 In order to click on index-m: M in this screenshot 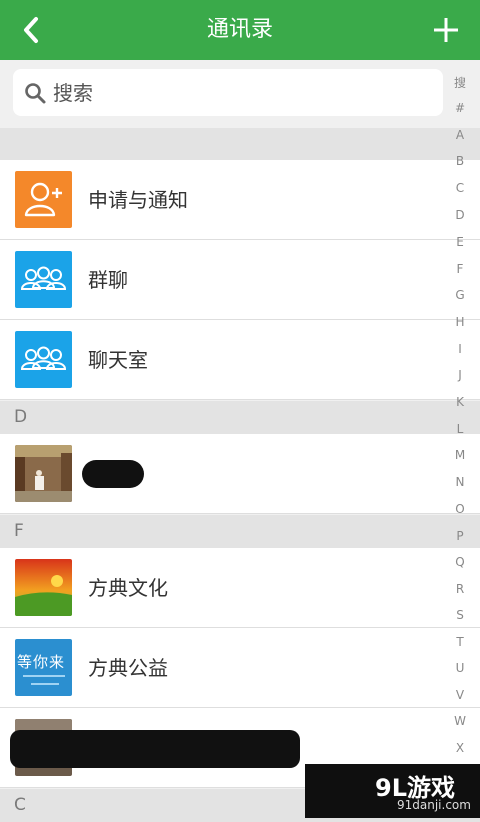, I will do `click(460, 455)`.